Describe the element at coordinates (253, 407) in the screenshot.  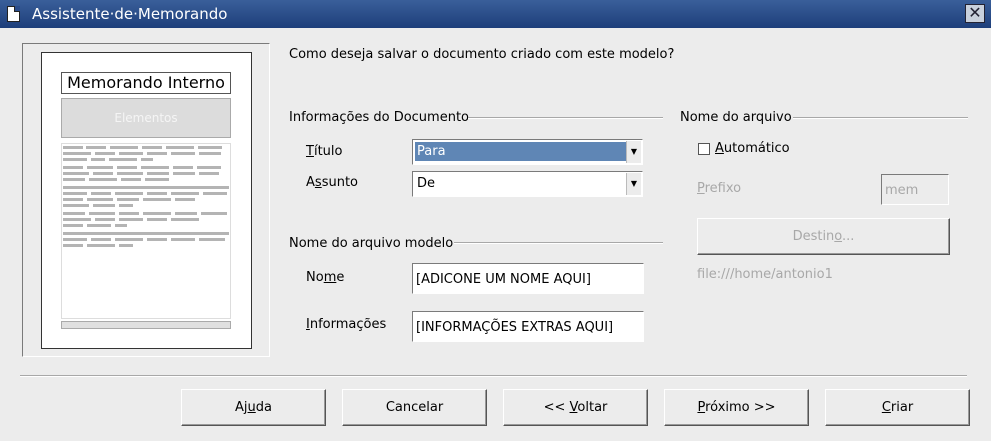
I see `help-button: Ajuda` at that location.